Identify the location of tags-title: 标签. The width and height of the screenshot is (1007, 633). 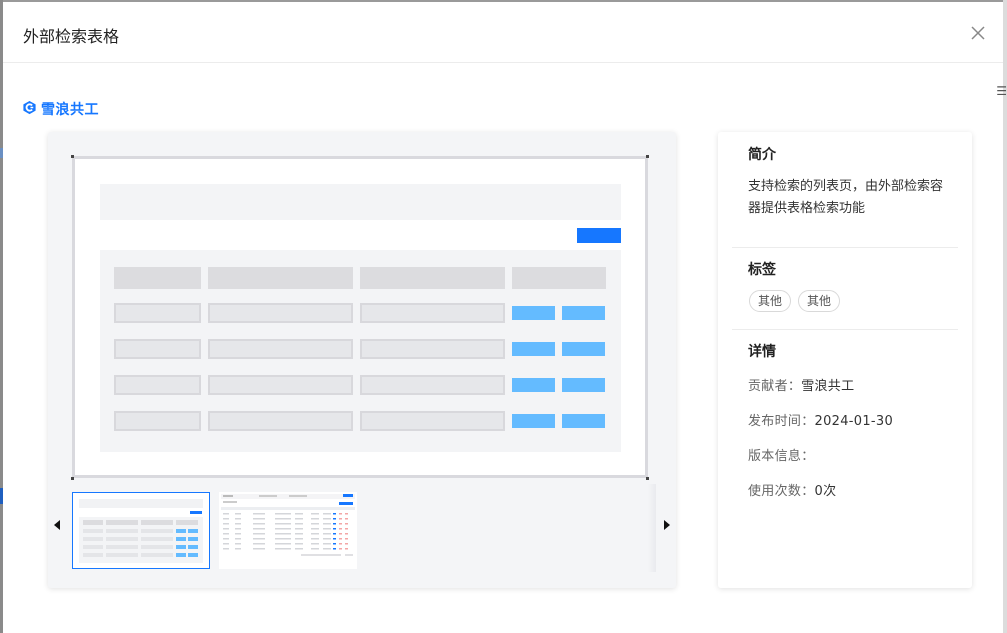
(762, 270).